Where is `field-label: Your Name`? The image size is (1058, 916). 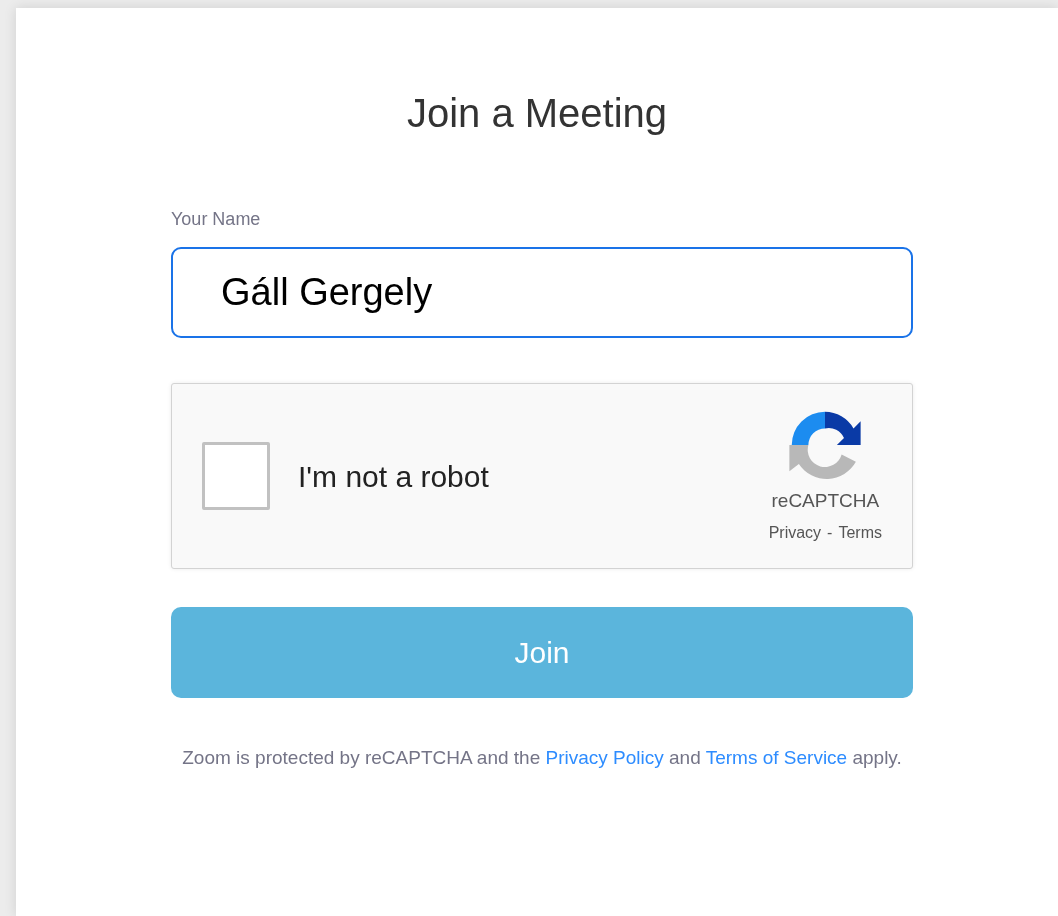 field-label: Your Name is located at coordinates (216, 219).